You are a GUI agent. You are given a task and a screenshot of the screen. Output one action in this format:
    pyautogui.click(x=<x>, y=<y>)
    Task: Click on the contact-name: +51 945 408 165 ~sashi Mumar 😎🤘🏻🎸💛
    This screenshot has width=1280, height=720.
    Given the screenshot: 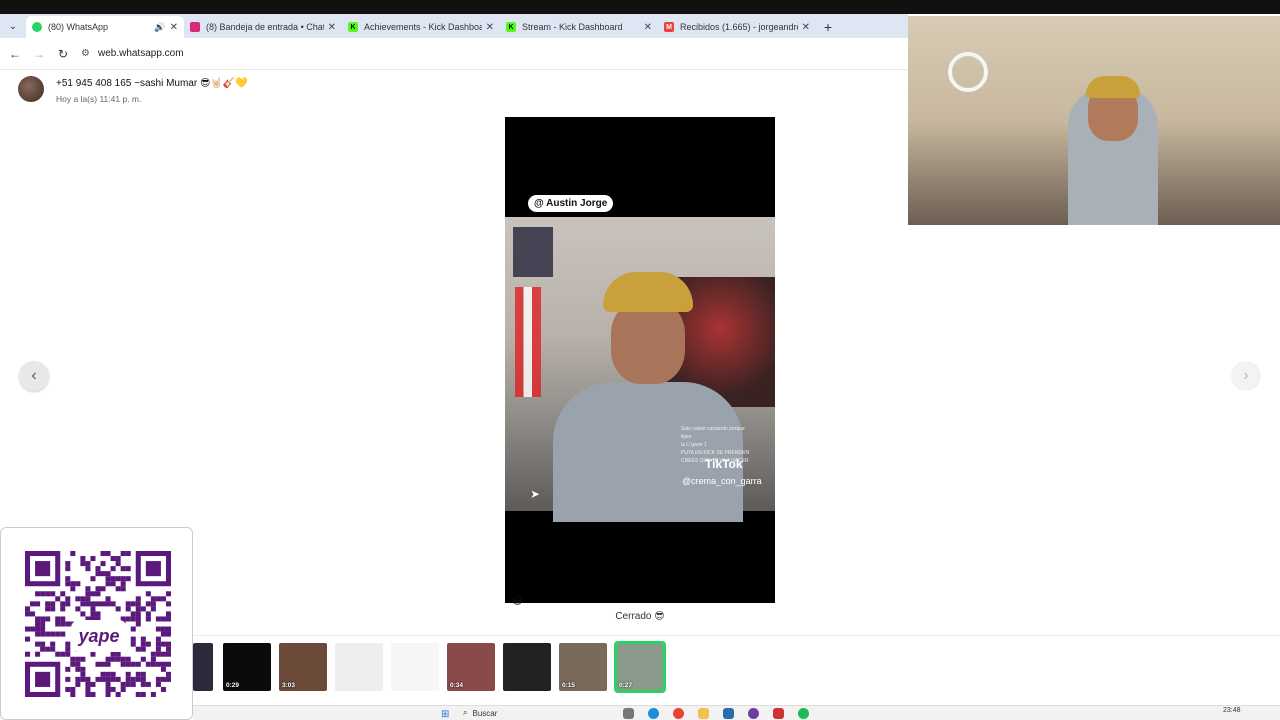 What is the action you would take?
    pyautogui.click(x=152, y=83)
    